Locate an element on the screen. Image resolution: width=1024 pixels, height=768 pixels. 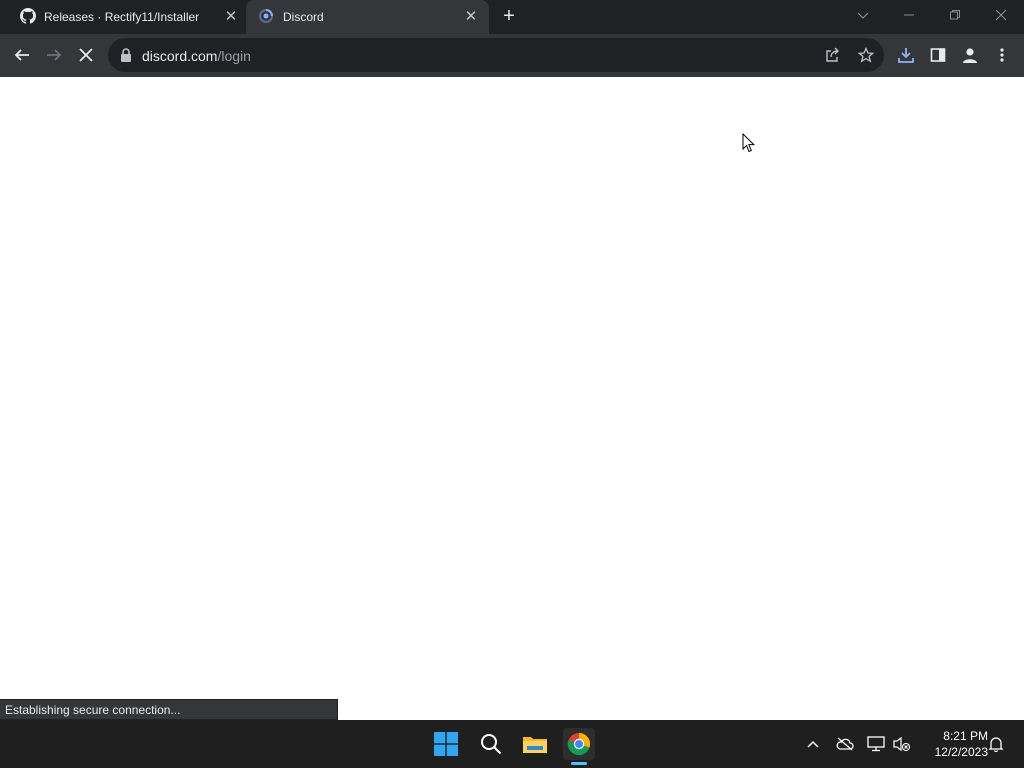
url-domain: discord.com is located at coordinates (180, 56).